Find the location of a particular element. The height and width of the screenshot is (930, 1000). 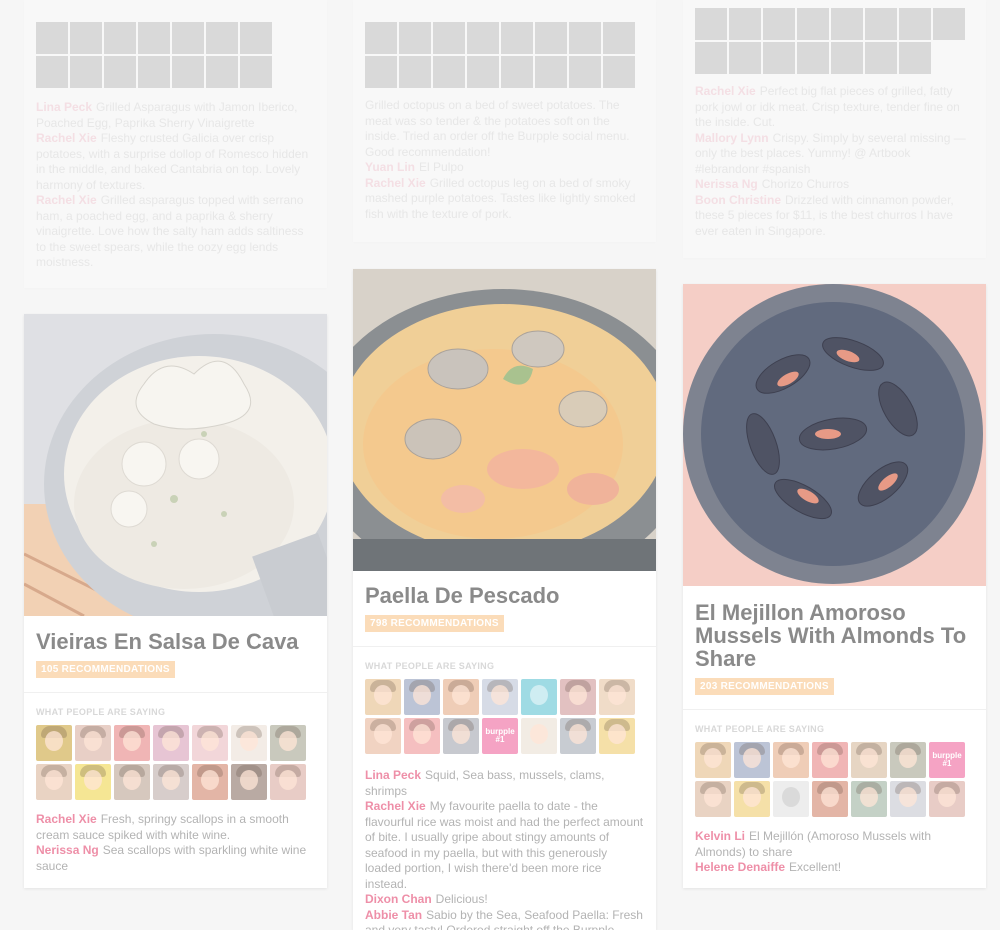

reviewer-name: Lina Peck is located at coordinates (393, 775).